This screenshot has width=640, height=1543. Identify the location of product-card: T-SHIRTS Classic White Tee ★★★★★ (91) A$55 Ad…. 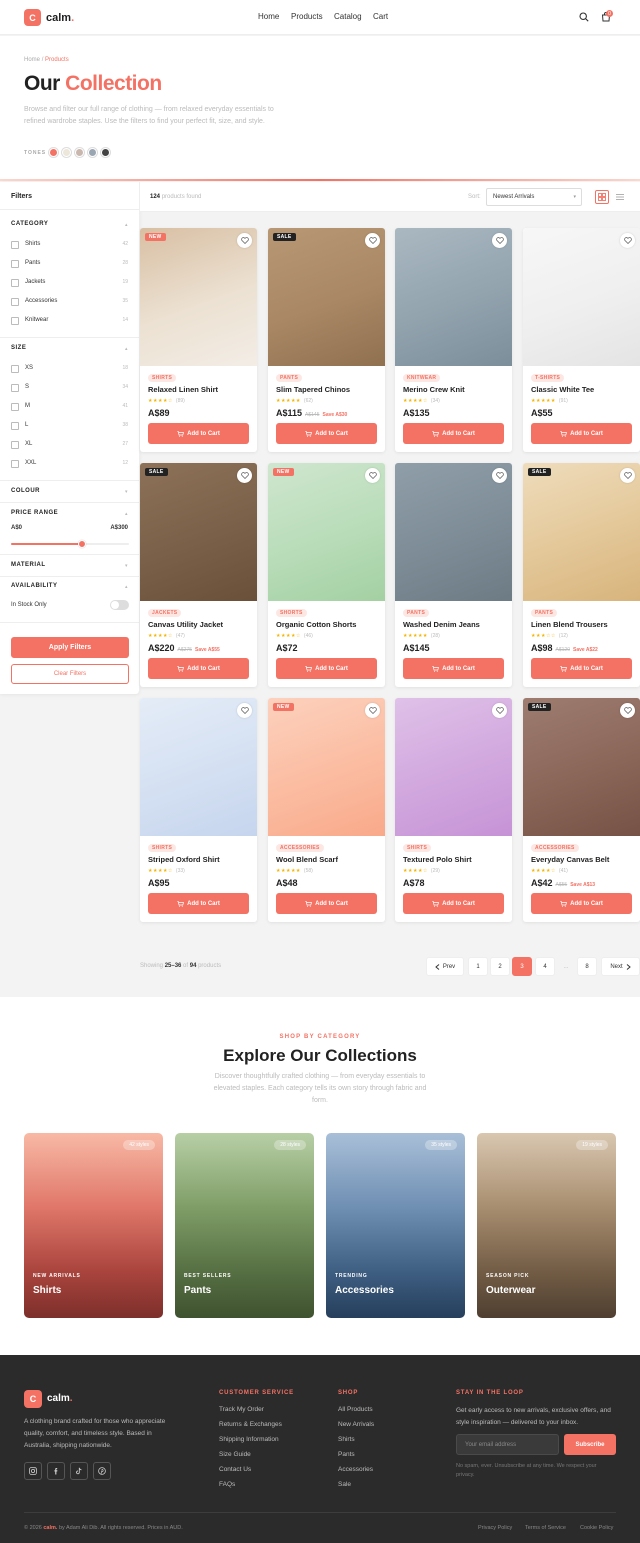
(581, 340).